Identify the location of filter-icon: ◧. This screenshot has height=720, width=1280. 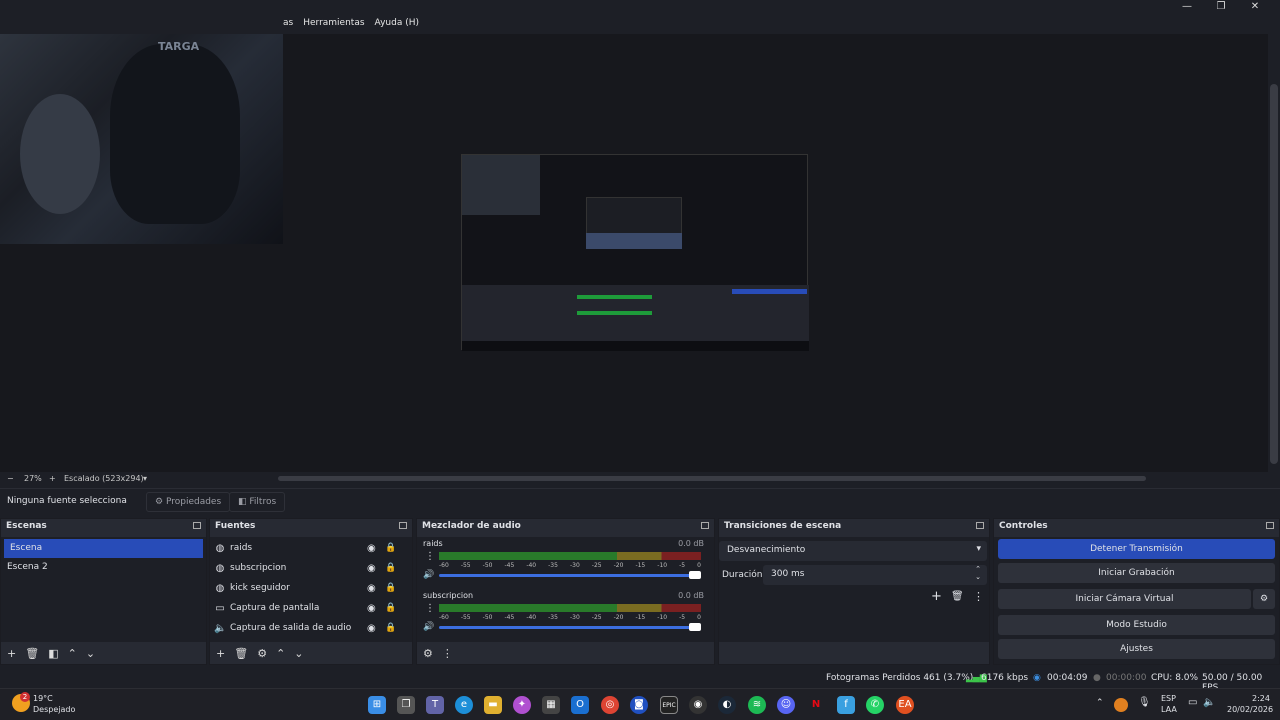
(53, 653).